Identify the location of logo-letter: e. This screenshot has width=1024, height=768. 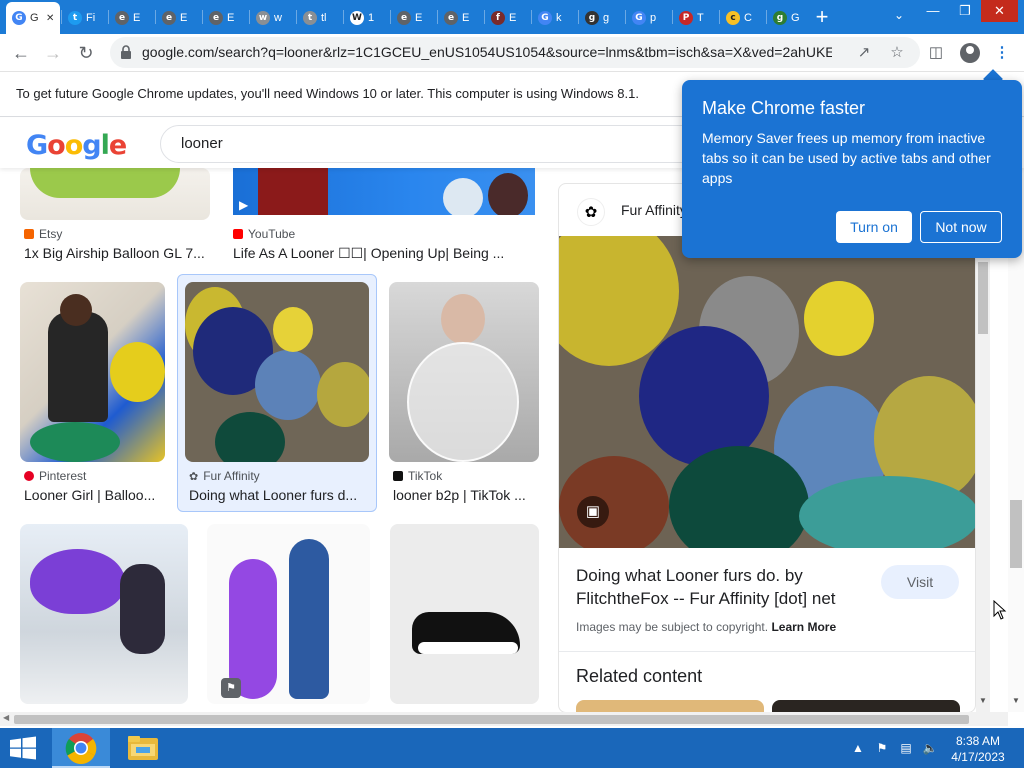
(117, 145).